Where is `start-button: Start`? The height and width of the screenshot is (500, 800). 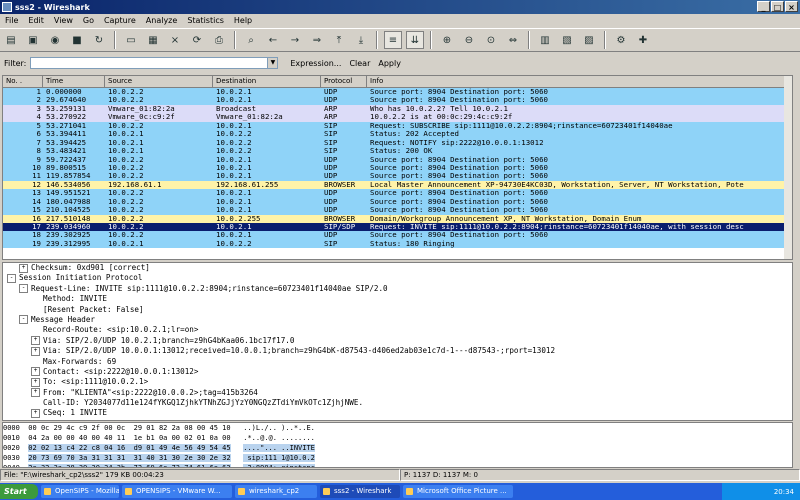 start-button: Start is located at coordinates (19, 491).